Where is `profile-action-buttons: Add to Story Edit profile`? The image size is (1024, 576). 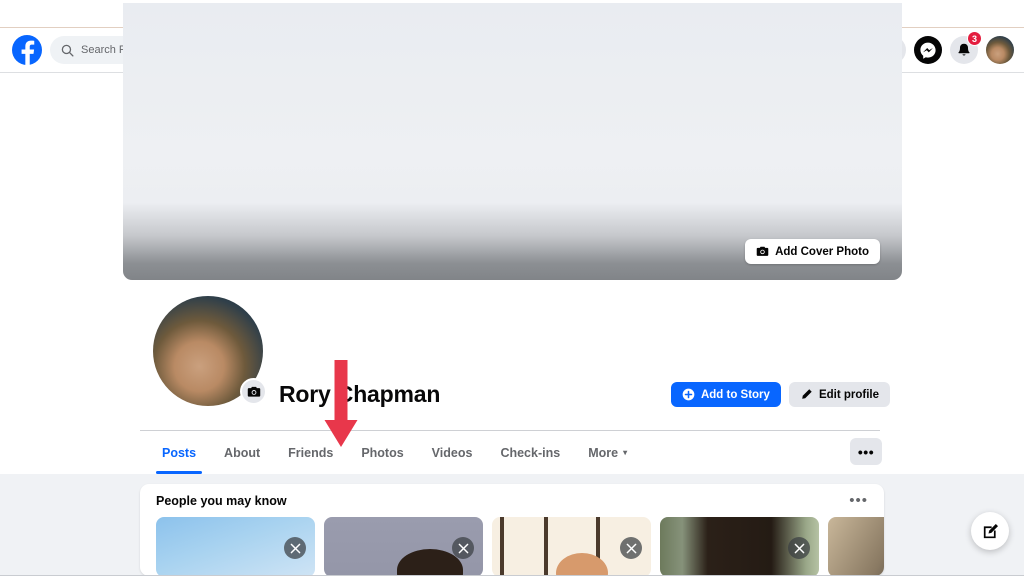
profile-action-buttons: Add to Story Edit profile is located at coordinates (780, 394).